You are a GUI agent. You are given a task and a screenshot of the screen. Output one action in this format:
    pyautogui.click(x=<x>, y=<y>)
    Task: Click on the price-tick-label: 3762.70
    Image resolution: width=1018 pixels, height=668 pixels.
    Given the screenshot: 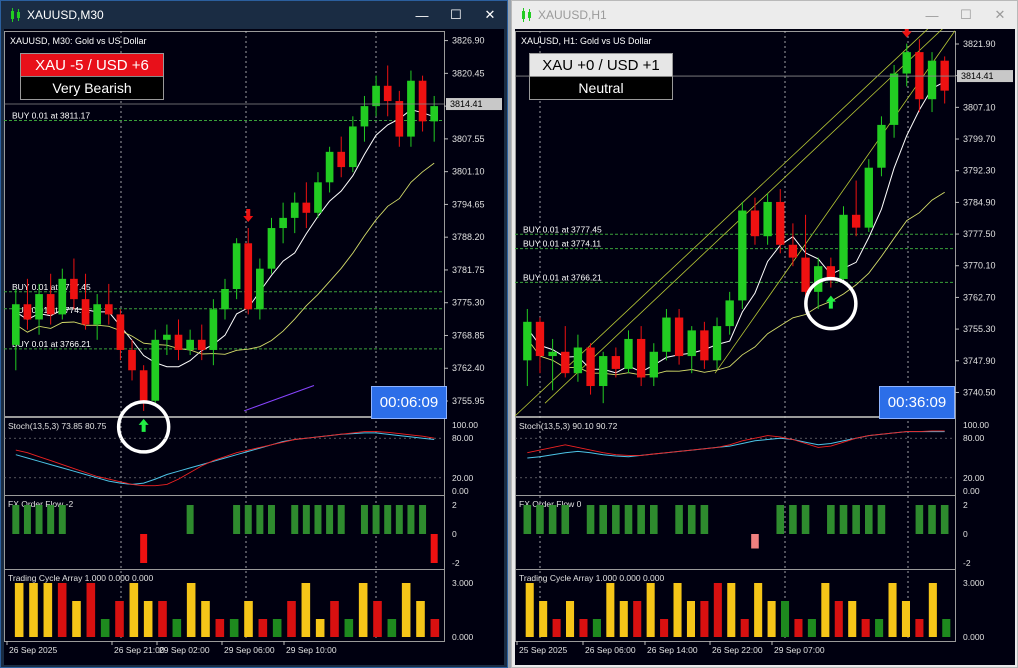 What is the action you would take?
    pyautogui.click(x=979, y=297)
    